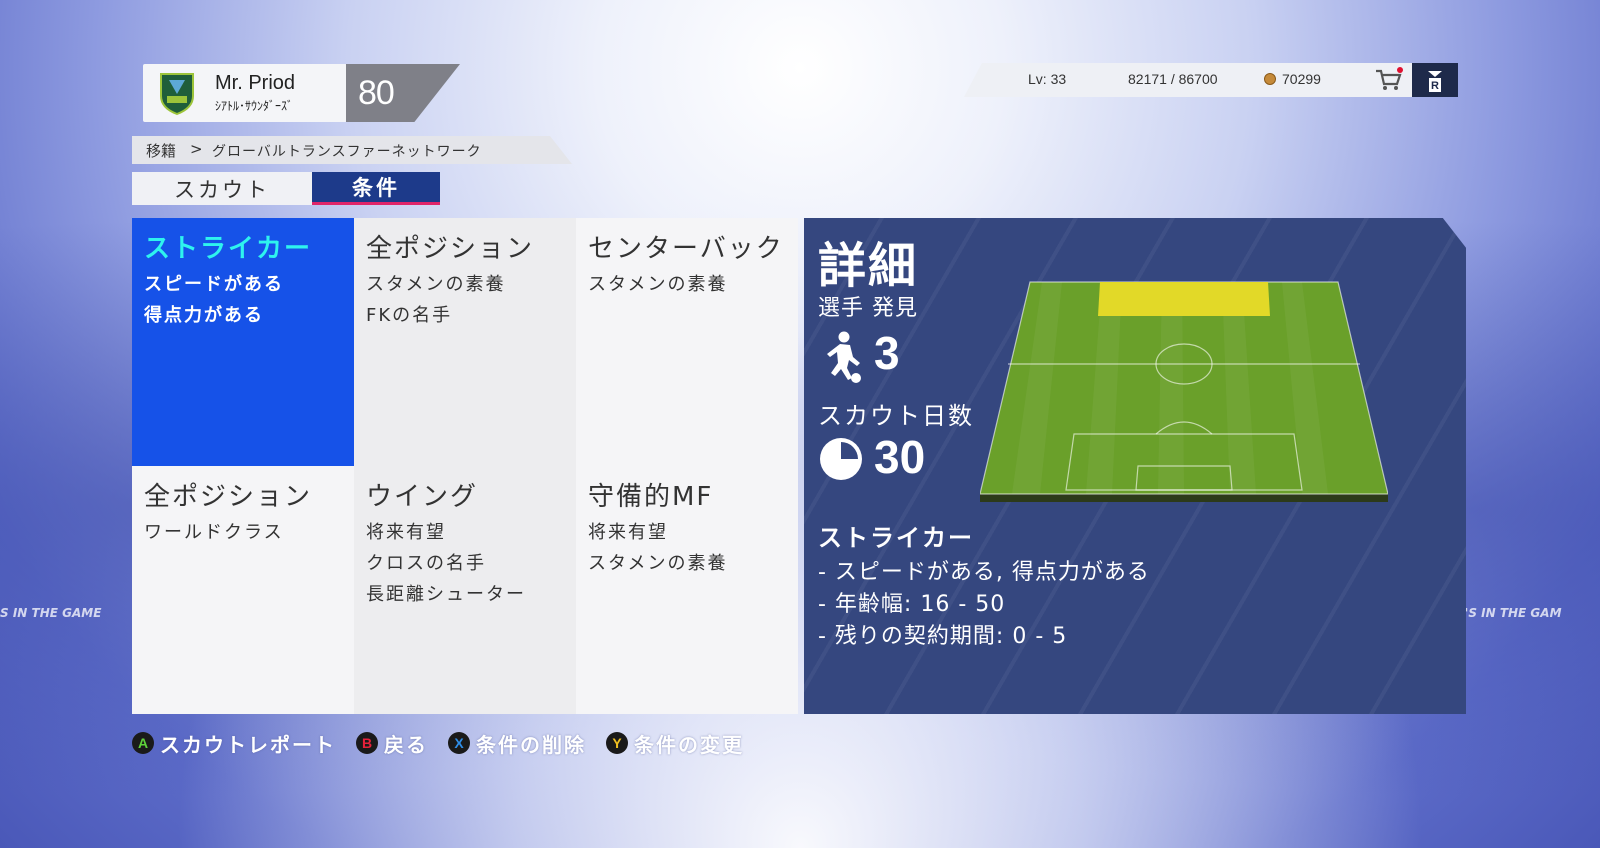 The width and height of the screenshot is (1600, 848). Describe the element at coordinates (1435, 86) in the screenshot. I see `svg-text: R` at that location.